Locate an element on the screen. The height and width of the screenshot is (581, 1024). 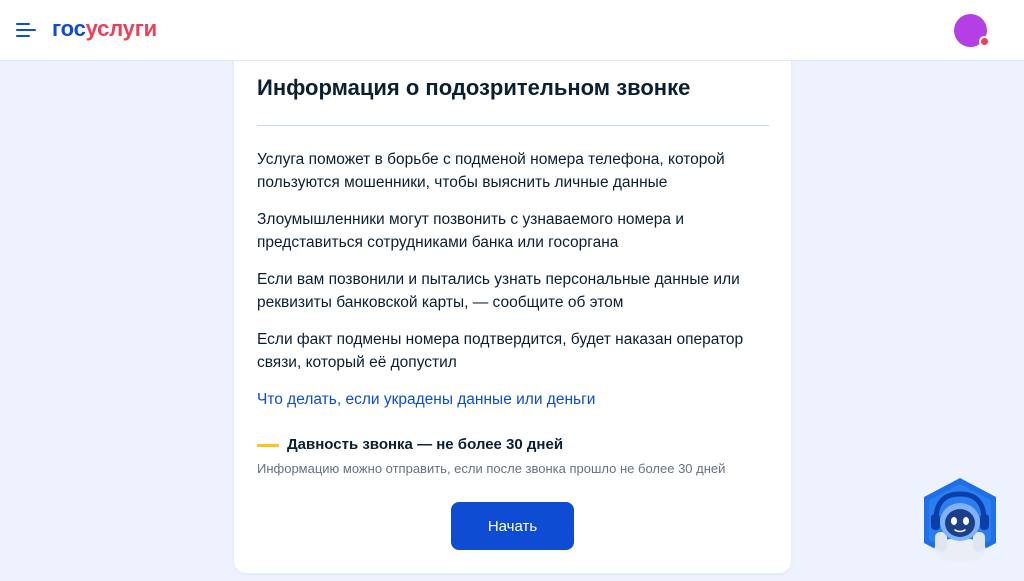
logo-part-gos: гос is located at coordinates (69, 28).